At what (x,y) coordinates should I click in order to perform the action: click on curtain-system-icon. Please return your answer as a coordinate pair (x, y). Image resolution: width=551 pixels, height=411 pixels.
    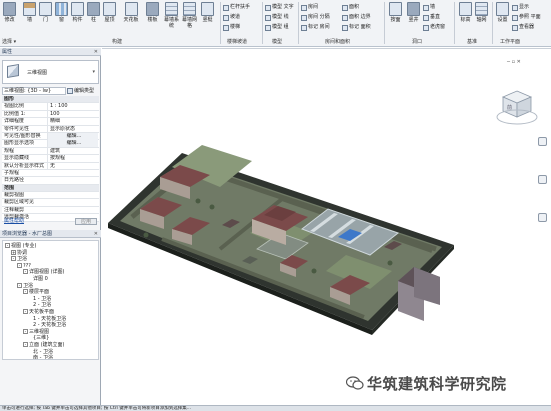
    Looking at the image, I should click on (171, 9).